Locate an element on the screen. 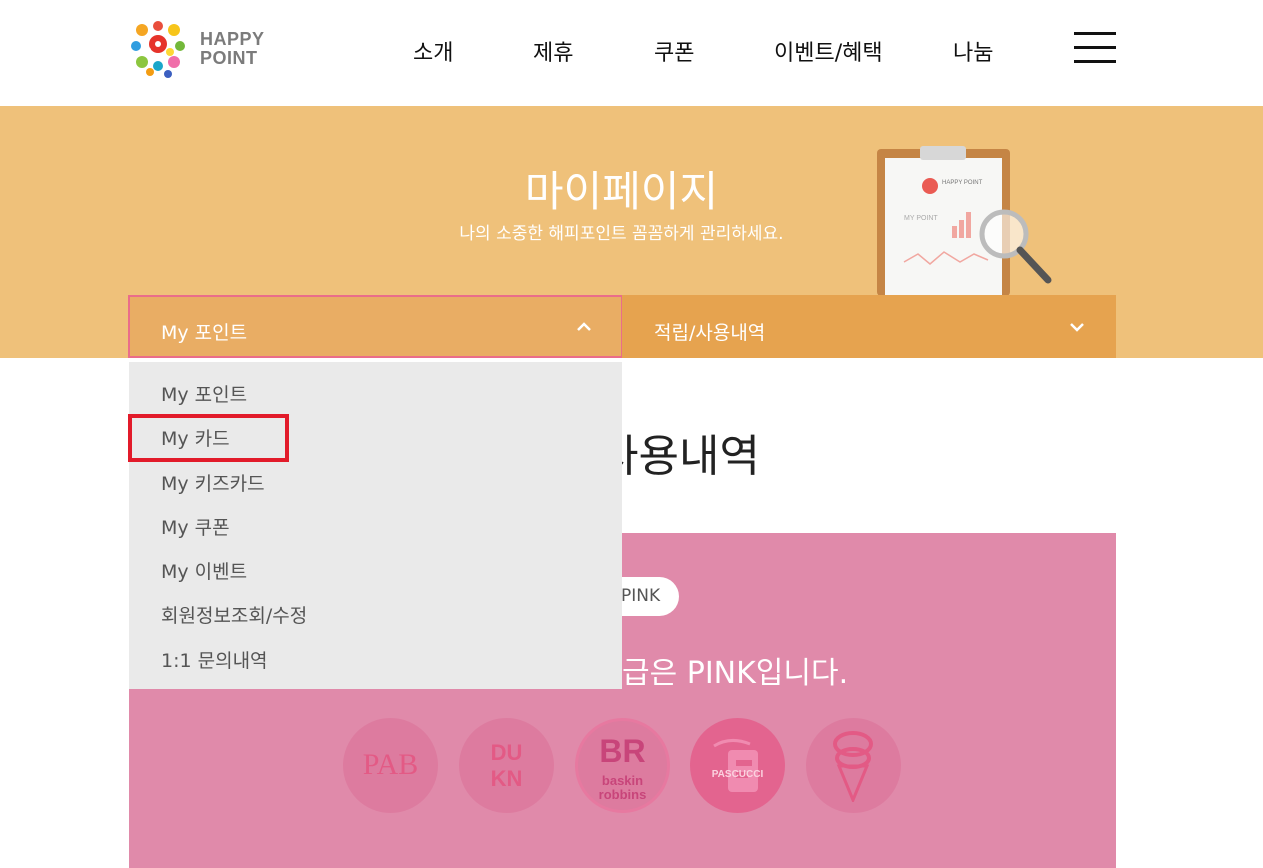 The width and height of the screenshot is (1263, 868). nav-item-partner: 제휴 is located at coordinates (553, 51).